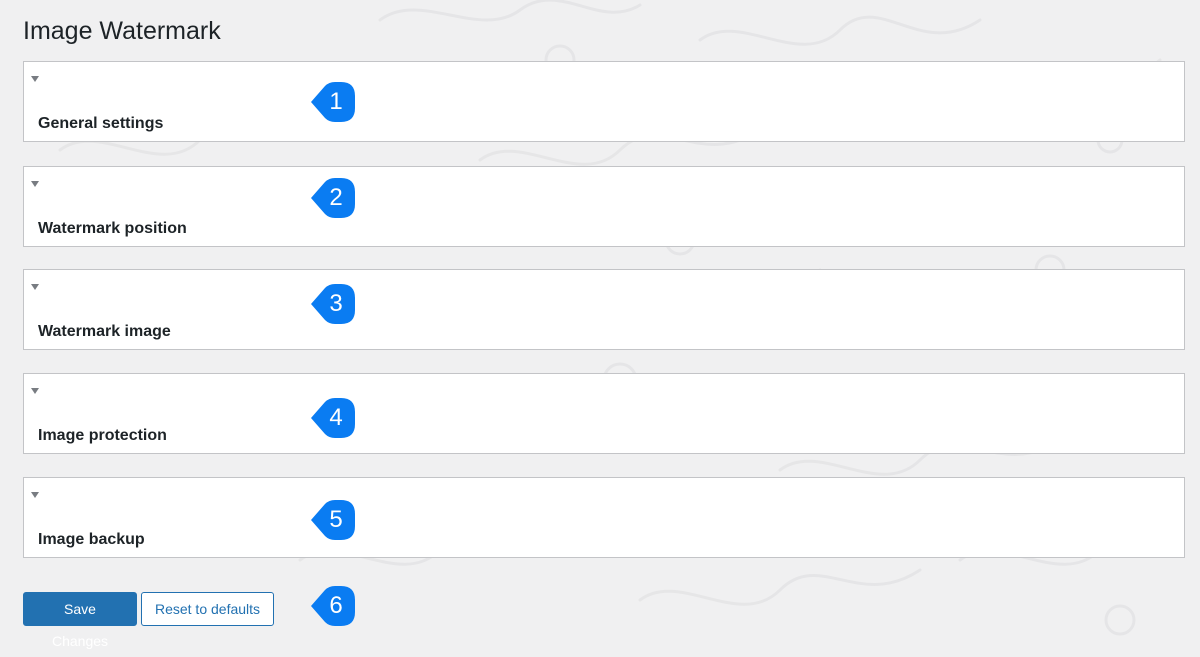 The image size is (1200, 657). Describe the element at coordinates (336, 101) in the screenshot. I see `badge-number: 1` at that location.